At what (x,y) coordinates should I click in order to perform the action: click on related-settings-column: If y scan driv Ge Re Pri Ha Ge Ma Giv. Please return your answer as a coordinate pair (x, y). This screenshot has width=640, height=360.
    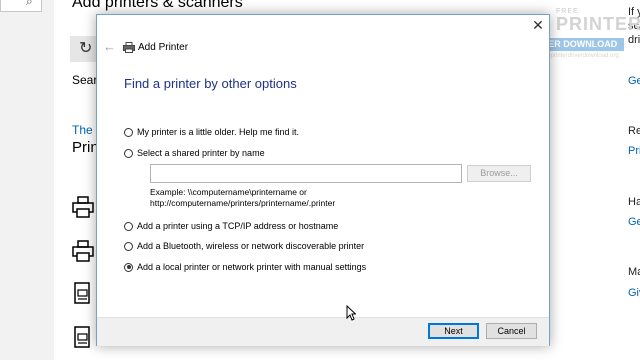
    Looking at the image, I should click on (632, 180).